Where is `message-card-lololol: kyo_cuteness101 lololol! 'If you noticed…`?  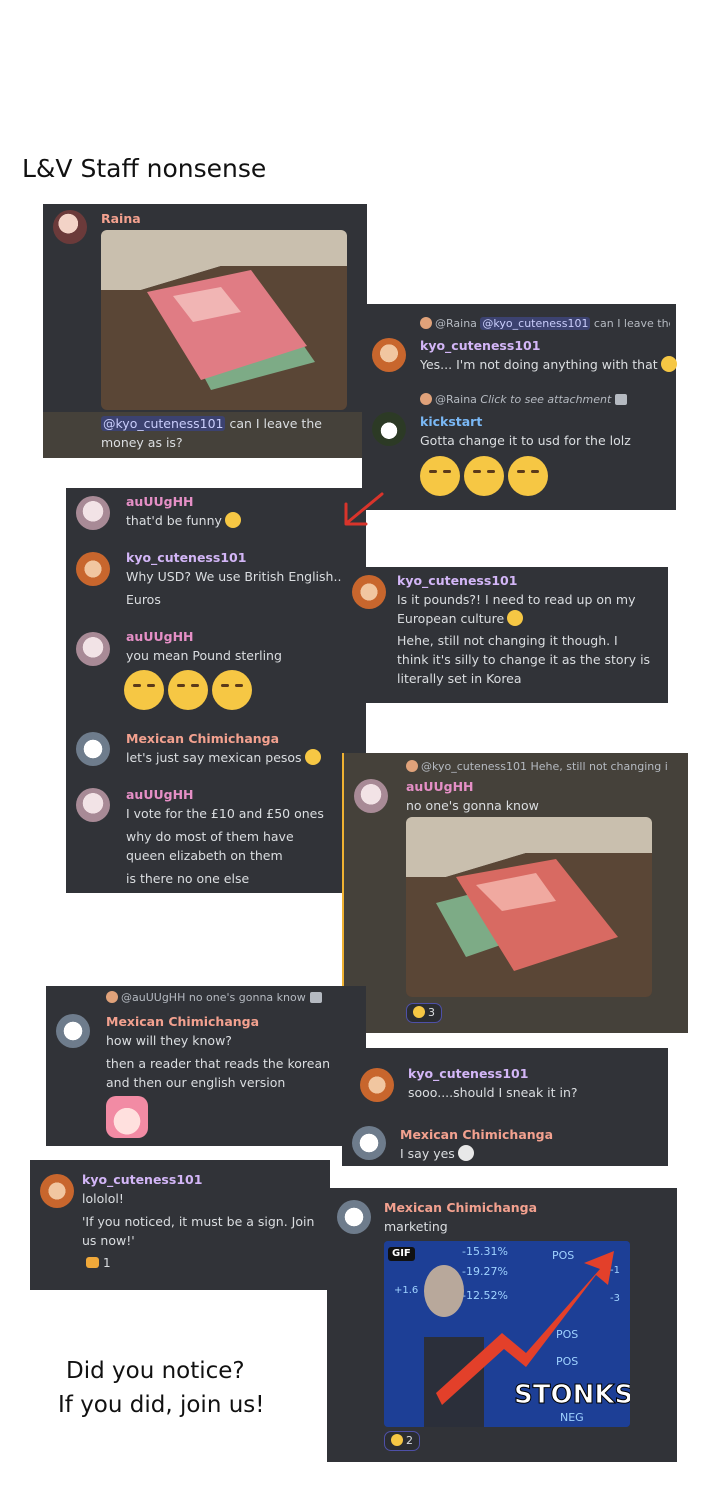
message-card-lololol: kyo_cuteness101 lololol! 'If you noticed… is located at coordinates (180, 1225).